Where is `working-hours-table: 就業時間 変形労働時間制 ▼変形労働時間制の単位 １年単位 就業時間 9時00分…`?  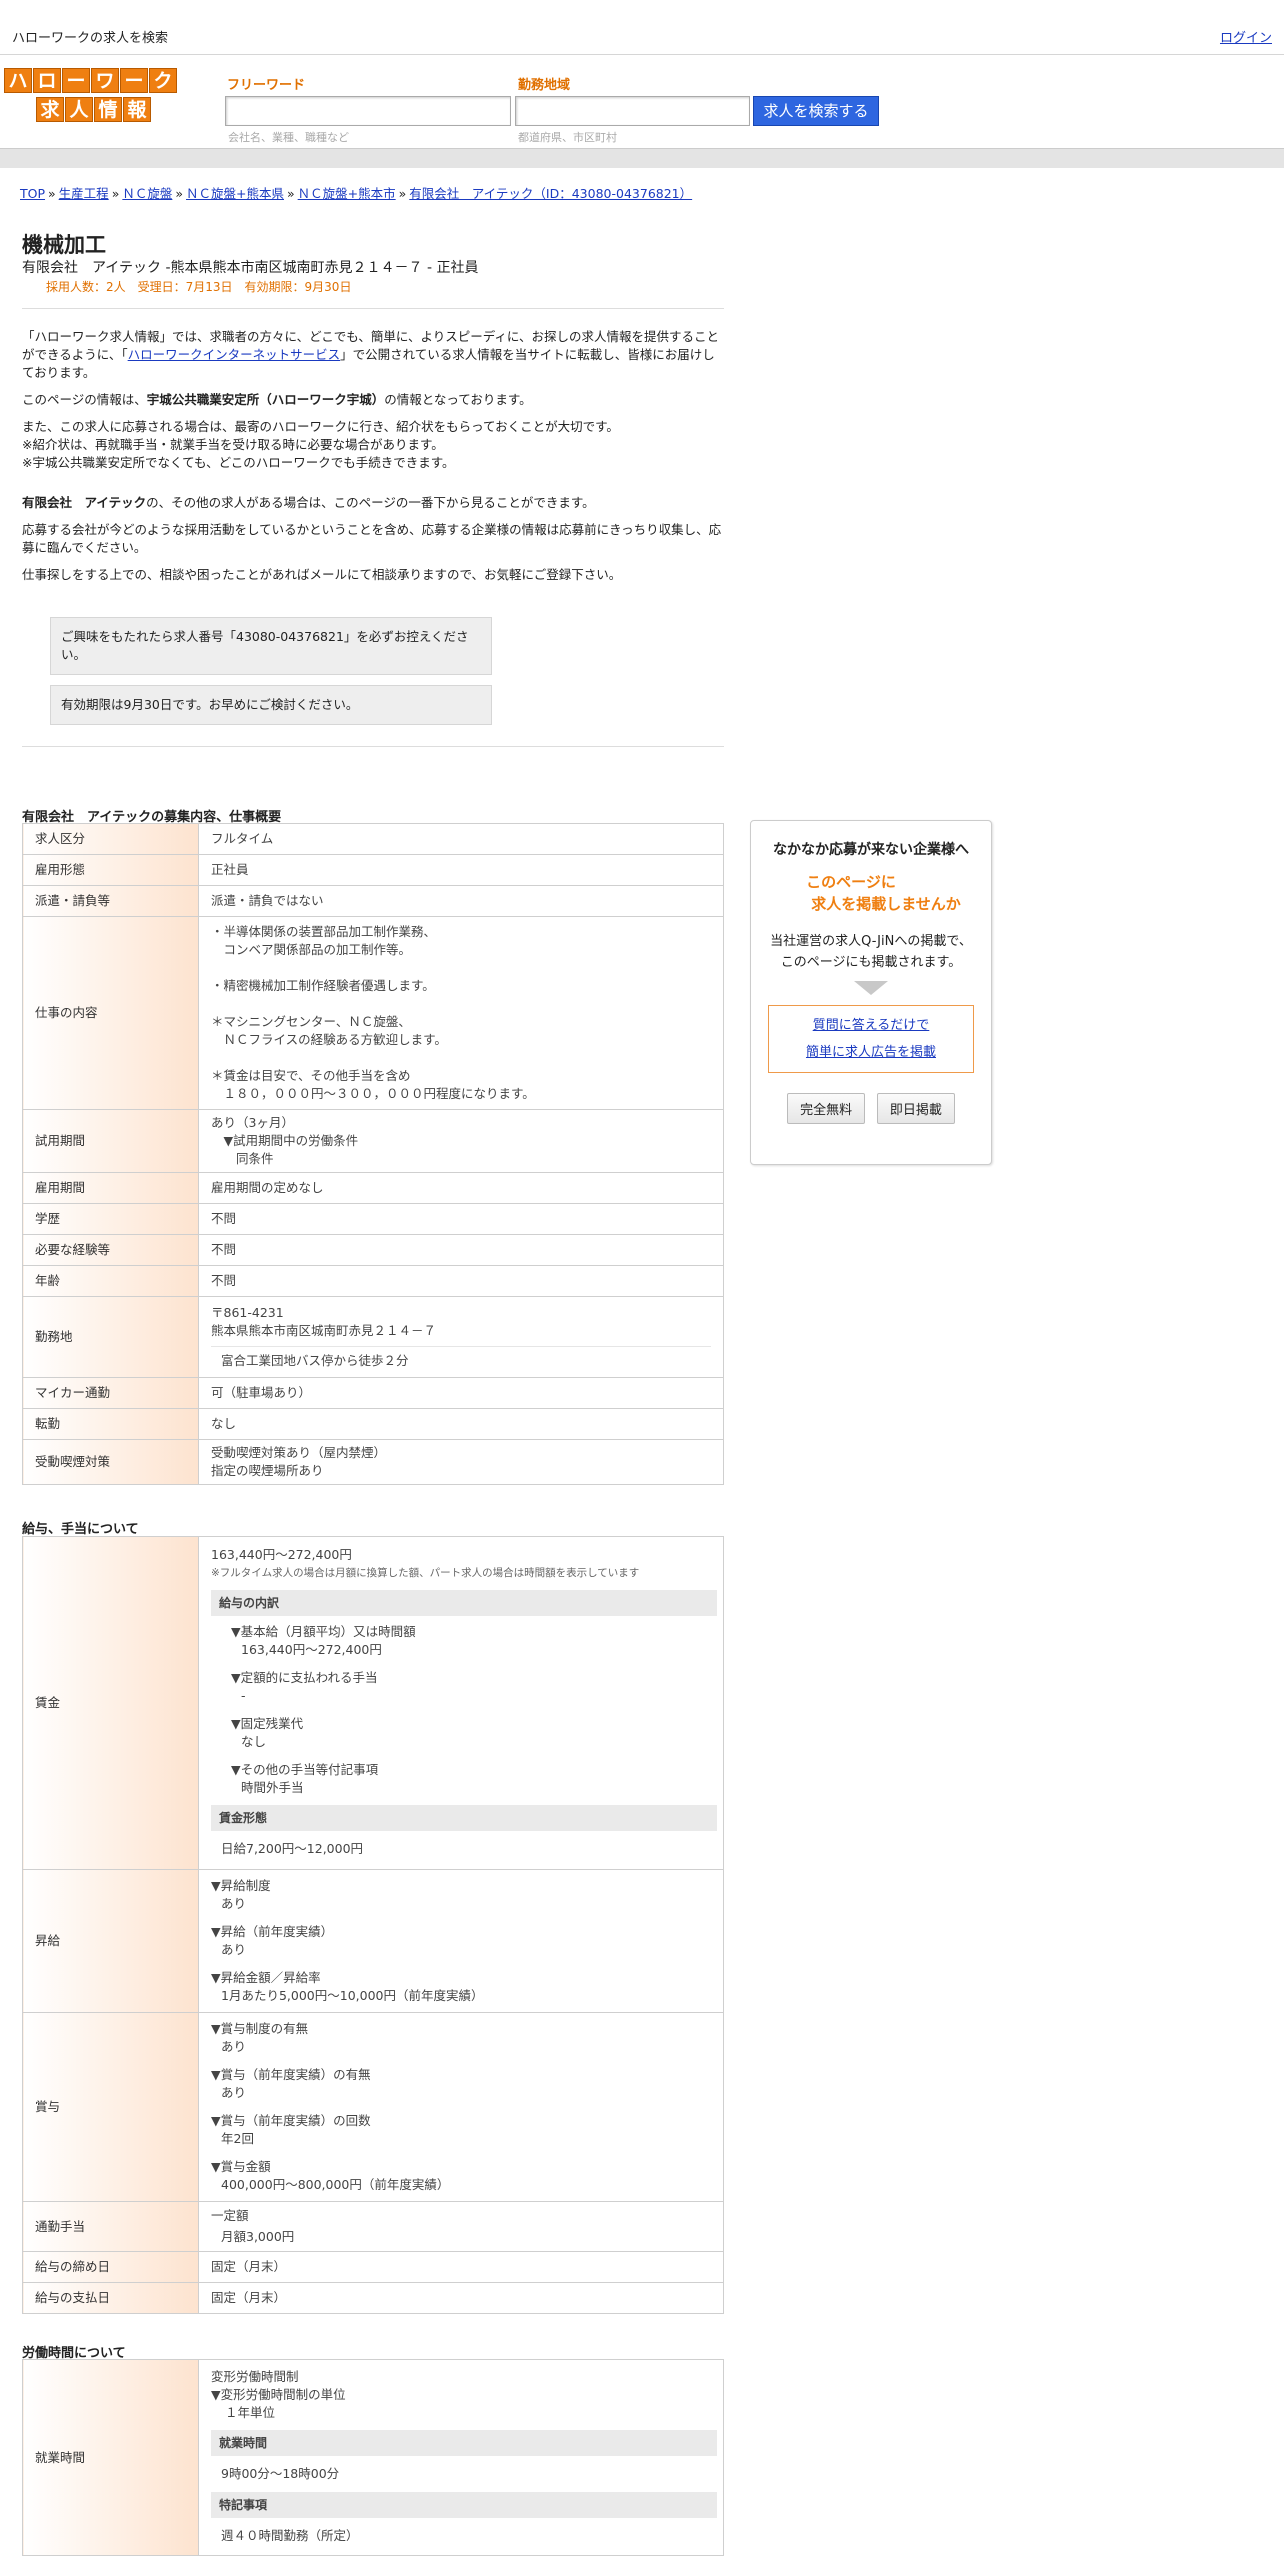 working-hours-table: 就業時間 変形労働時間制 ▼変形労働時間制の単位 １年単位 就業時間 9時00分… is located at coordinates (373, 2457).